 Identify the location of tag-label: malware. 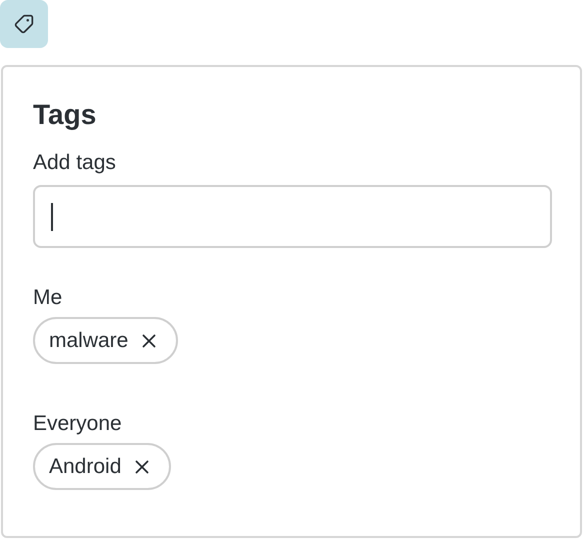
(88, 341).